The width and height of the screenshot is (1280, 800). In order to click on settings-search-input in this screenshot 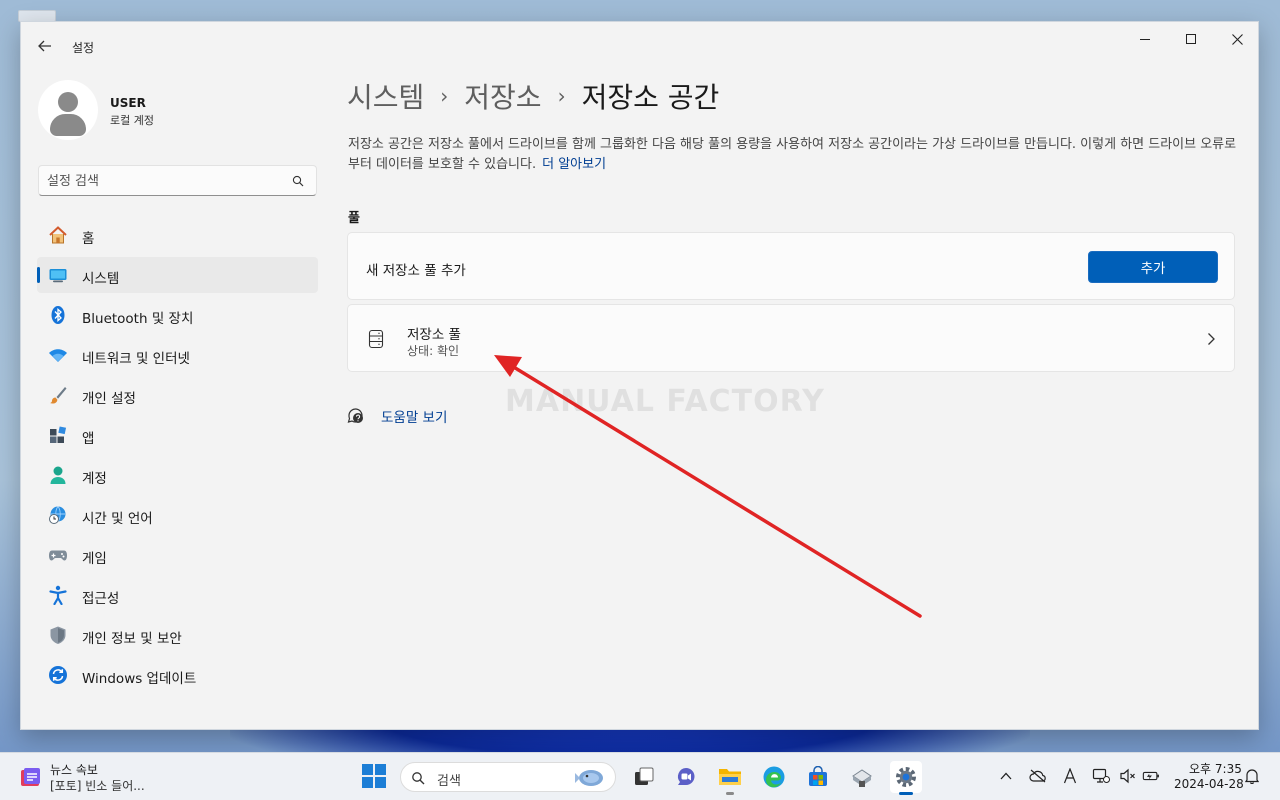, I will do `click(162, 181)`.